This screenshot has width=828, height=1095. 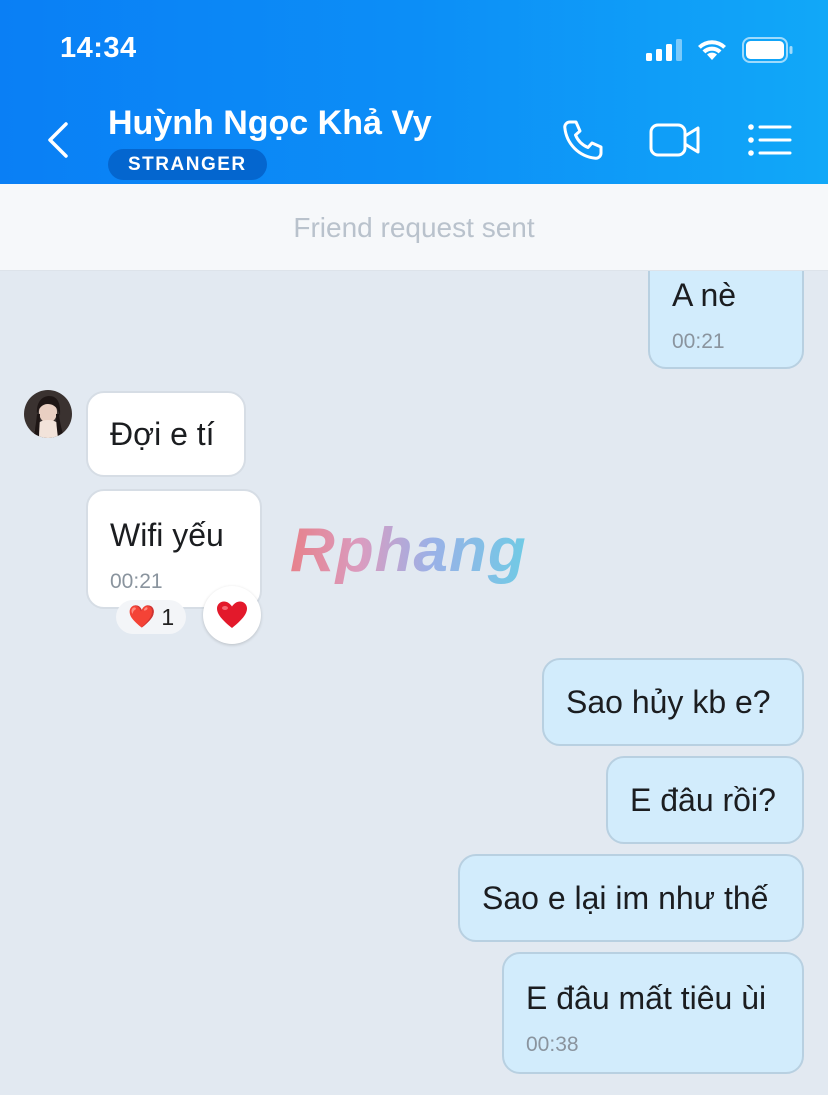 I want to click on video-call-button, so click(x=675, y=140).